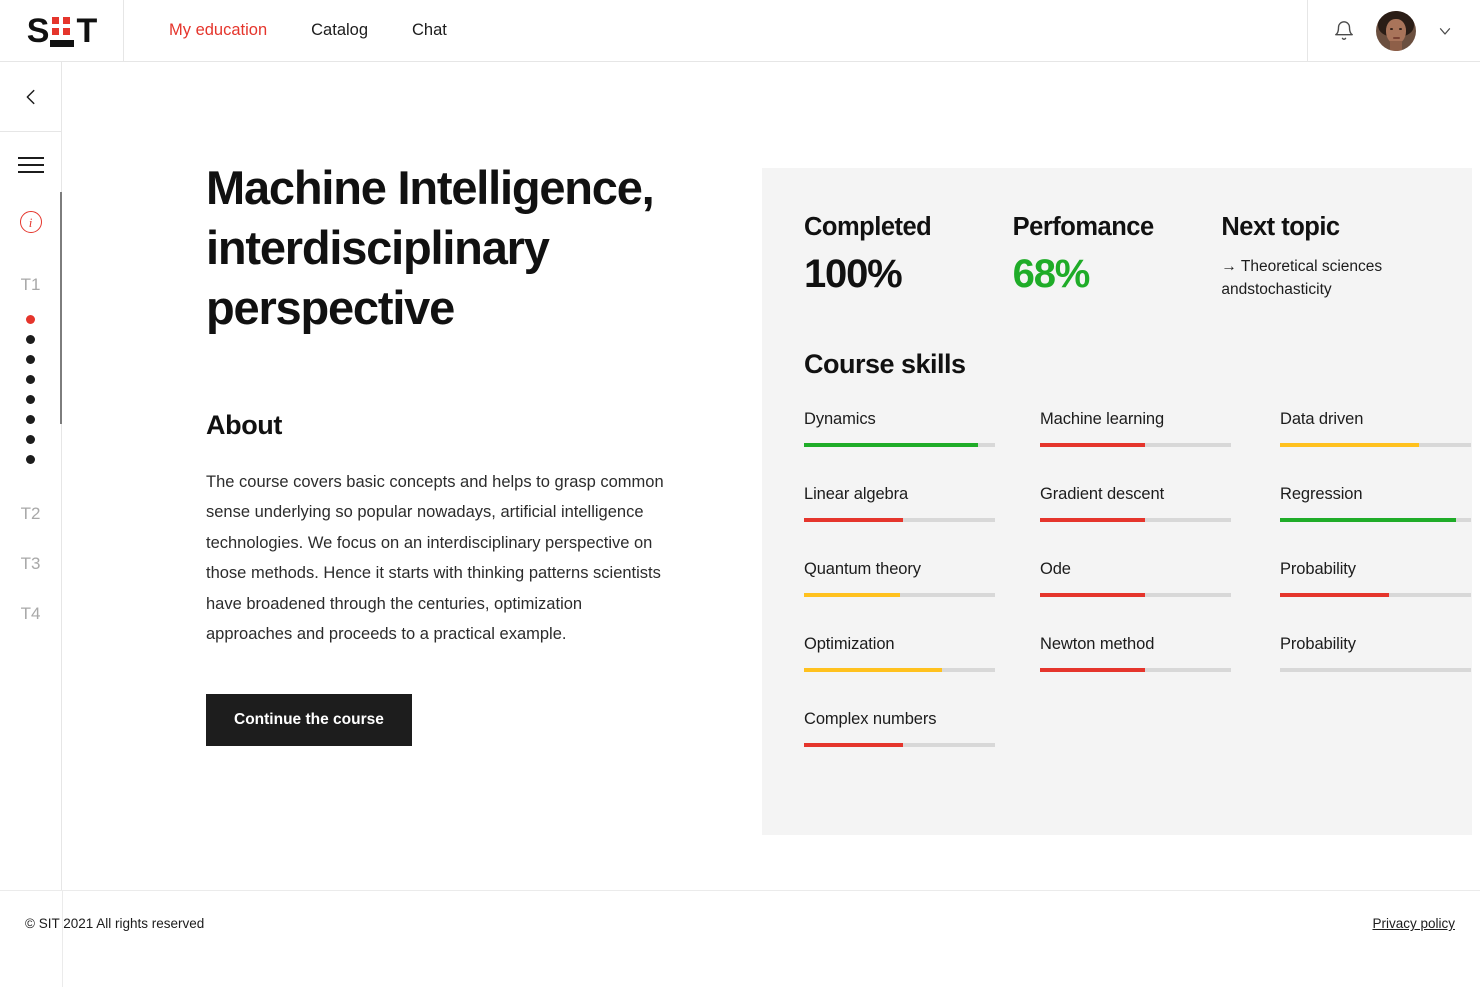 The image size is (1480, 987). I want to click on skill-name: Linear algebra, so click(856, 494).